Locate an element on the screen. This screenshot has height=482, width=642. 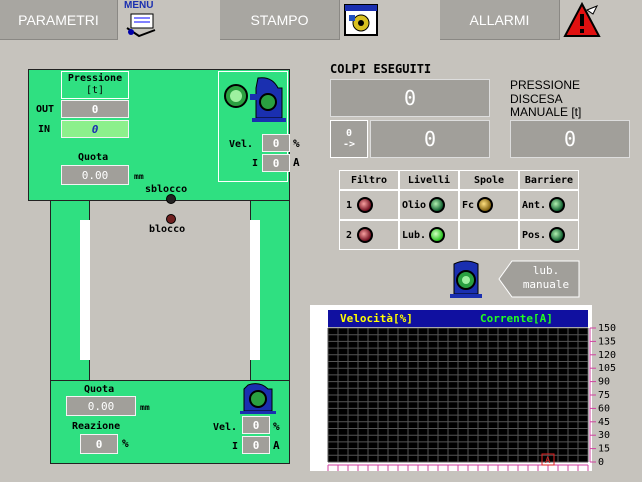
filtro-2-cell: 2 is located at coordinates (369, 235).